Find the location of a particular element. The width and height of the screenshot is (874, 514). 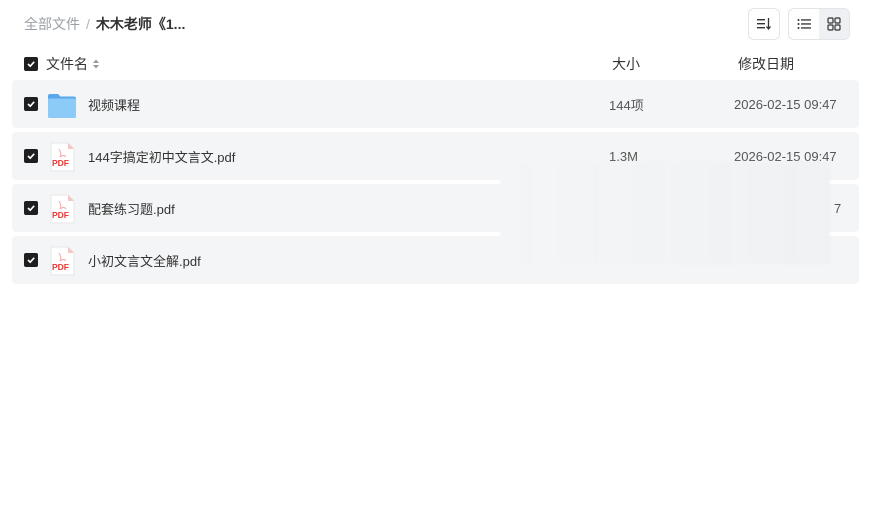

sort-toggle-icon is located at coordinates (96, 64).